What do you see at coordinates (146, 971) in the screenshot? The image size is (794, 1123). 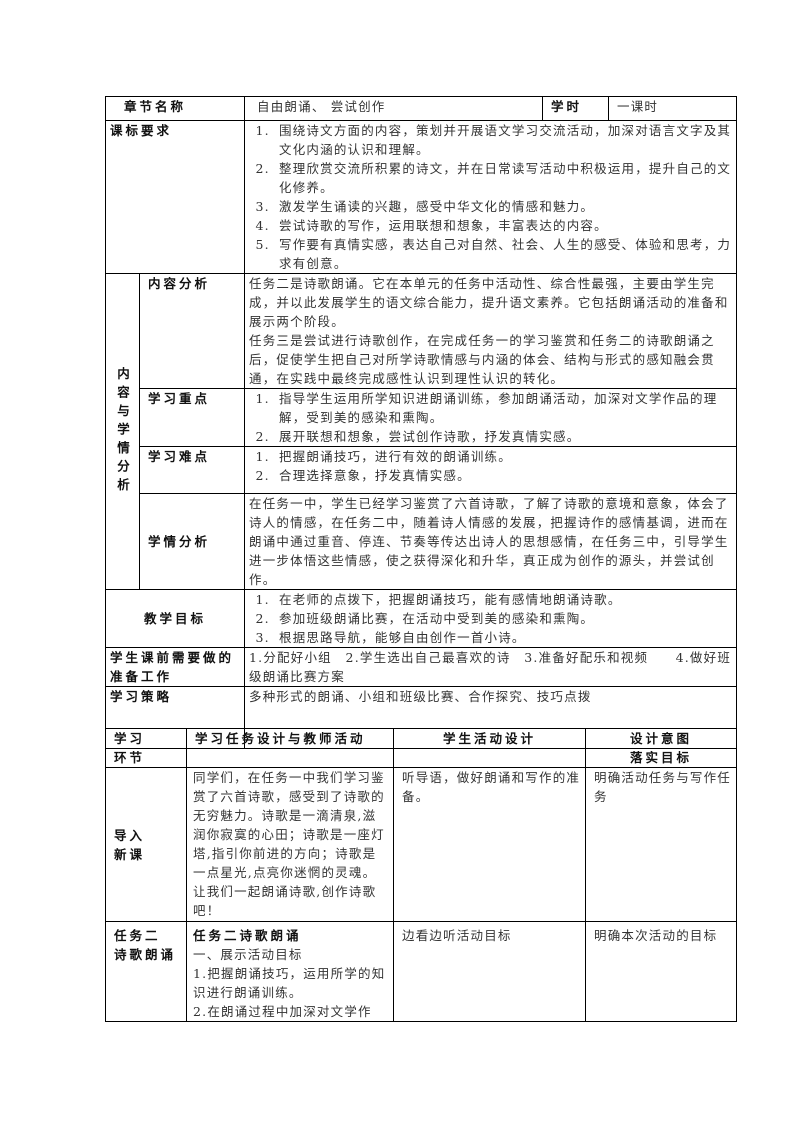 I see `stage-task2: 任务二 诗歌朗诵` at bounding box center [146, 971].